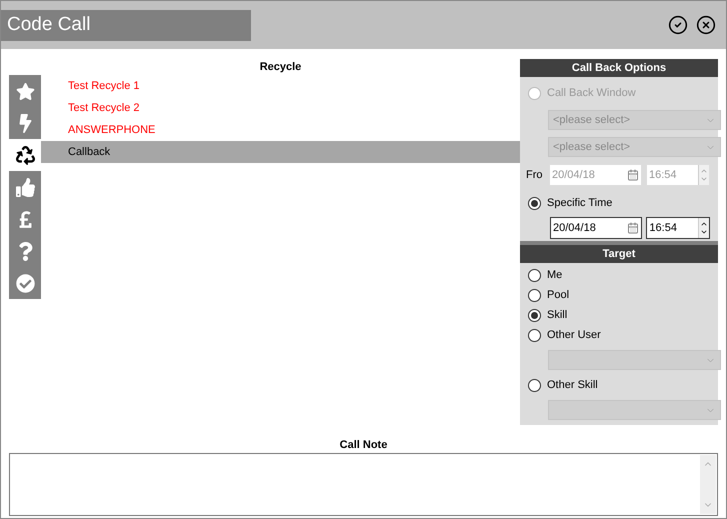  Describe the element at coordinates (678, 25) in the screenshot. I see `confirm-icon` at that location.